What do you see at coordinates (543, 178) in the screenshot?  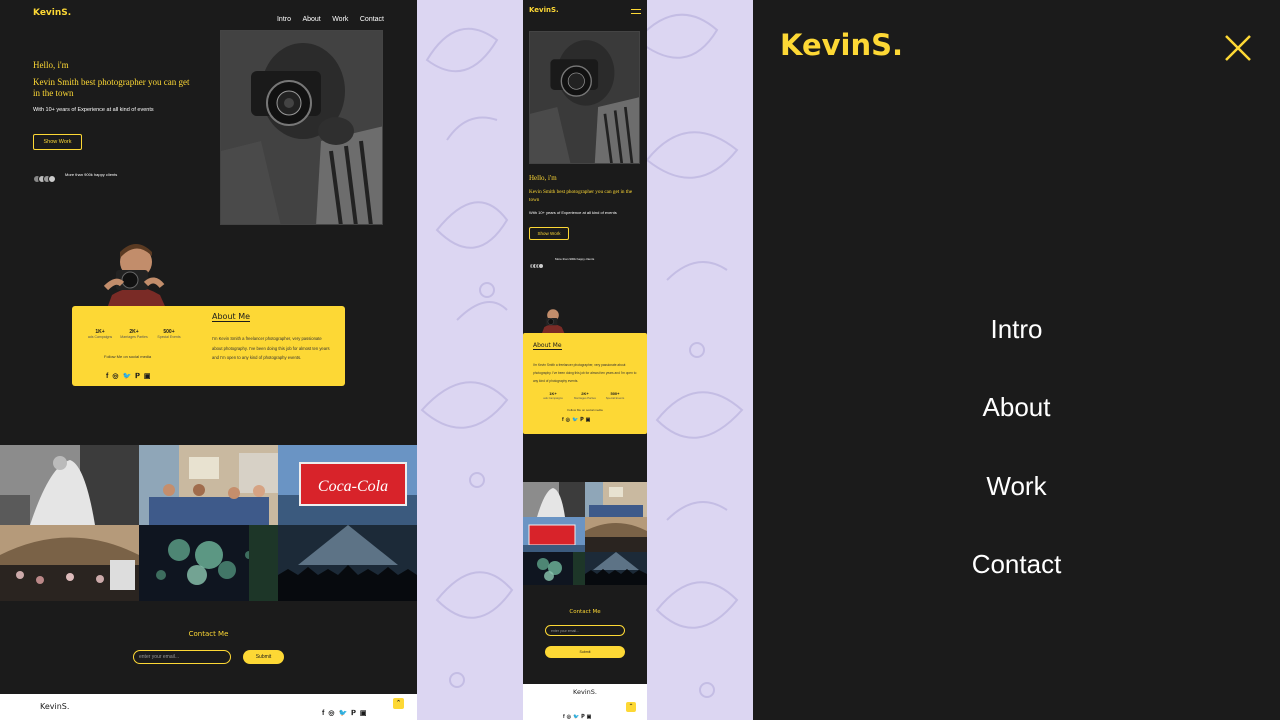 I see `mobile-hero-greeting: Hello, i'm` at bounding box center [543, 178].